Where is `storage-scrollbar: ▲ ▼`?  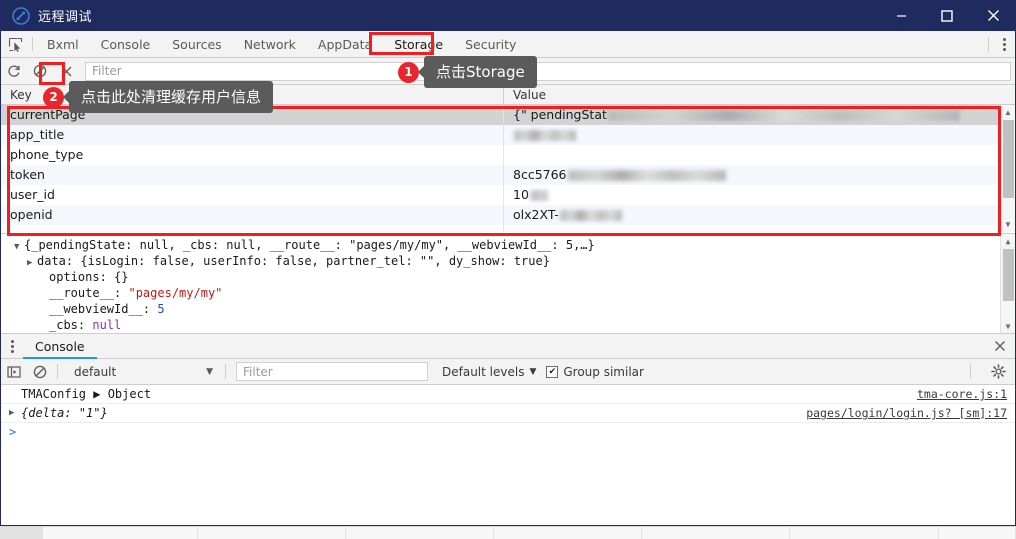 storage-scrollbar: ▲ ▼ is located at coordinates (1007, 168).